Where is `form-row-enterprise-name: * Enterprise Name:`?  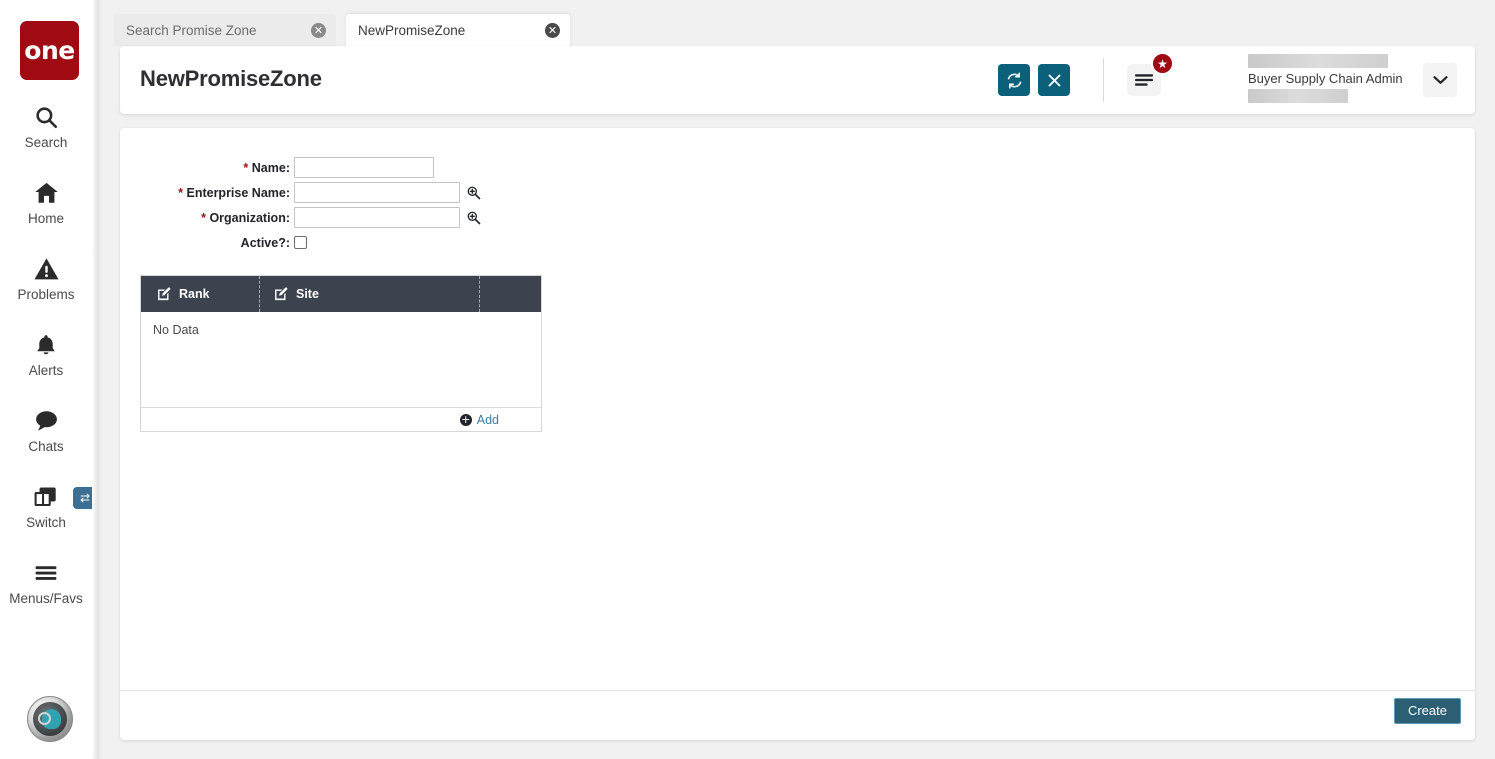 form-row-enterprise-name: * Enterprise Name: is located at coordinates (311, 192).